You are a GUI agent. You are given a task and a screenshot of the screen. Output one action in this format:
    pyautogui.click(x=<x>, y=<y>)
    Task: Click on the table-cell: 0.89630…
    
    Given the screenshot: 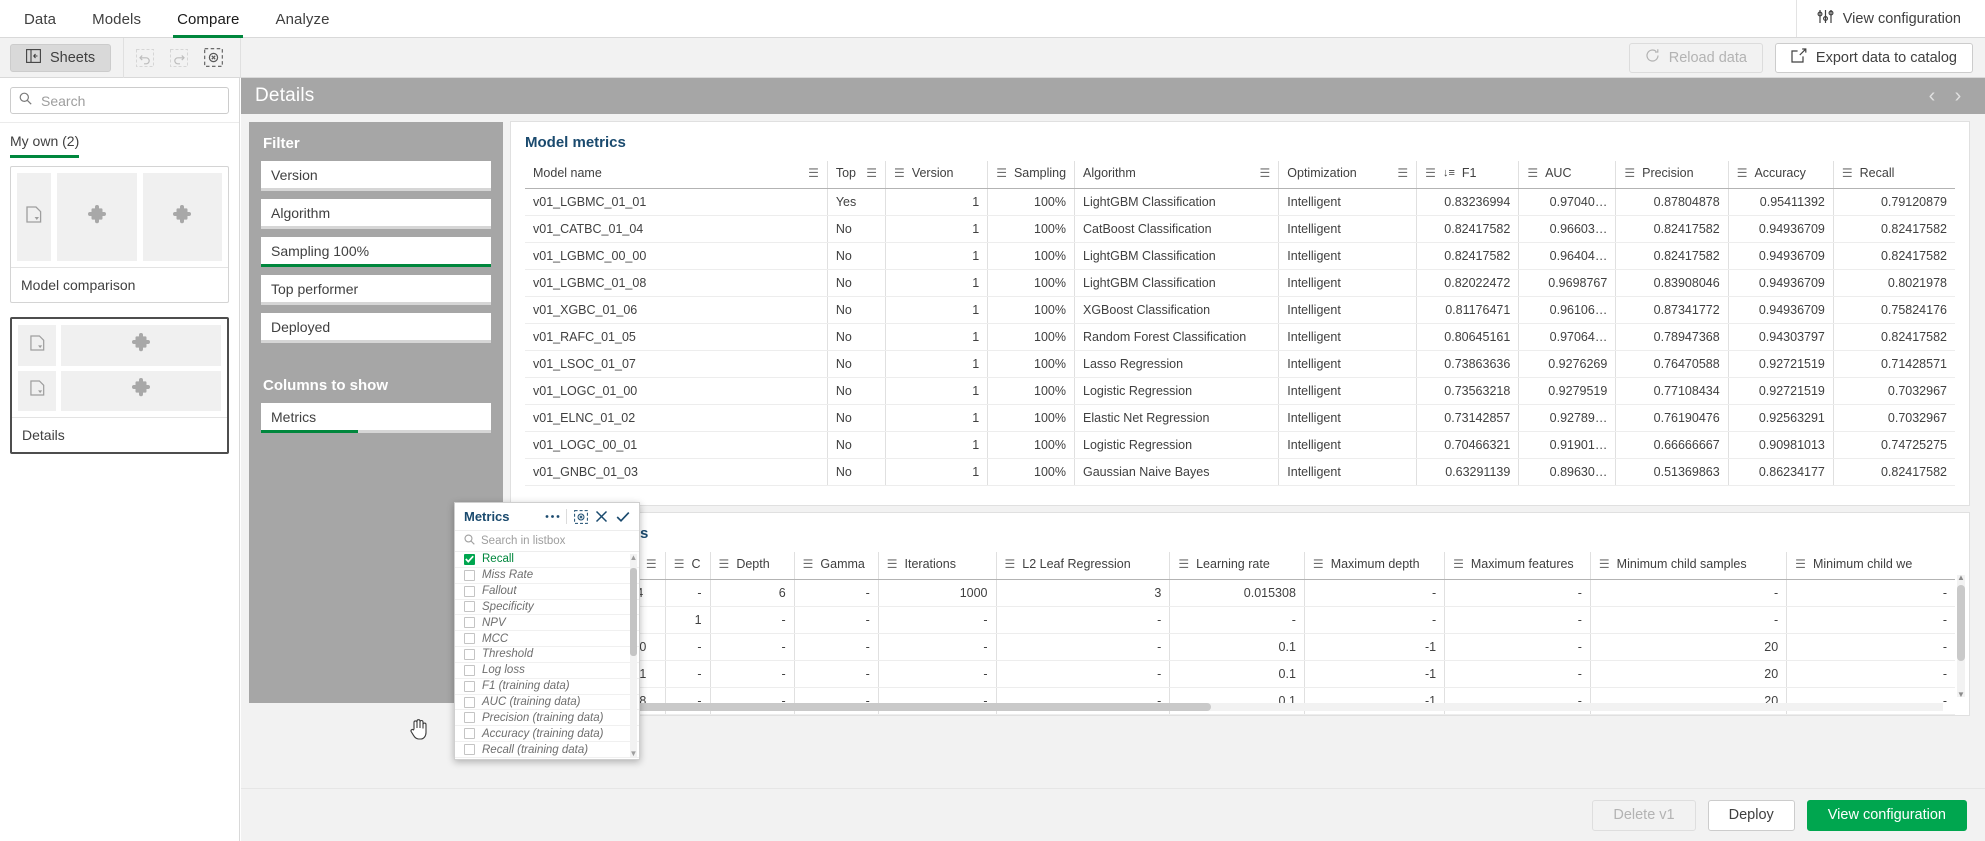 What is the action you would take?
    pyautogui.click(x=1567, y=472)
    